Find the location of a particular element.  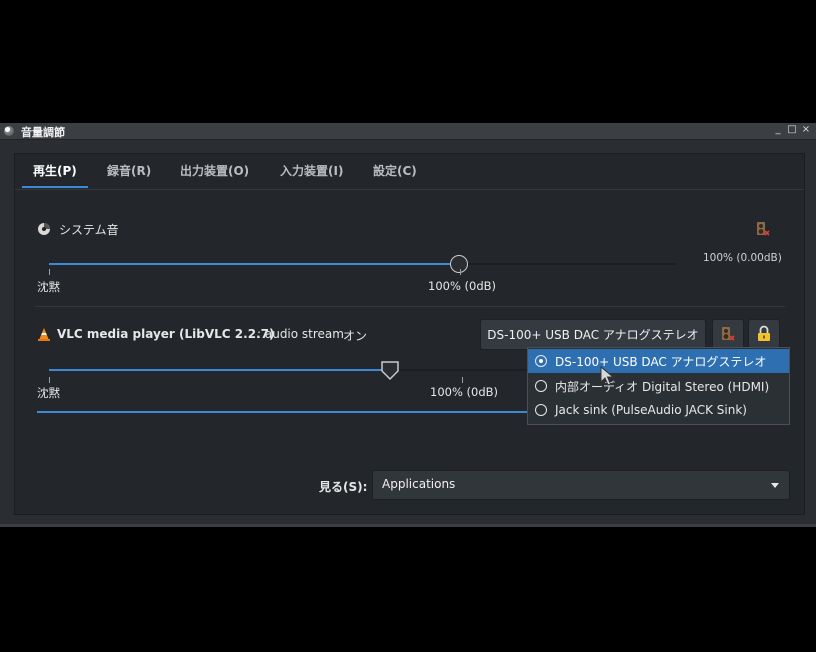

tab-settings: 設定(C) is located at coordinates (395, 170).